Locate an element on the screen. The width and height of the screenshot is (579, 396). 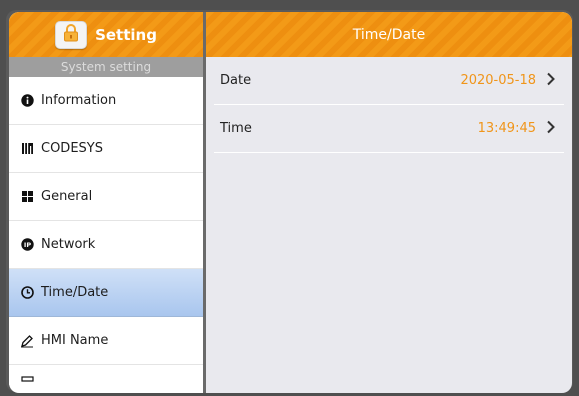
ip-icon: IP is located at coordinates (27, 245).